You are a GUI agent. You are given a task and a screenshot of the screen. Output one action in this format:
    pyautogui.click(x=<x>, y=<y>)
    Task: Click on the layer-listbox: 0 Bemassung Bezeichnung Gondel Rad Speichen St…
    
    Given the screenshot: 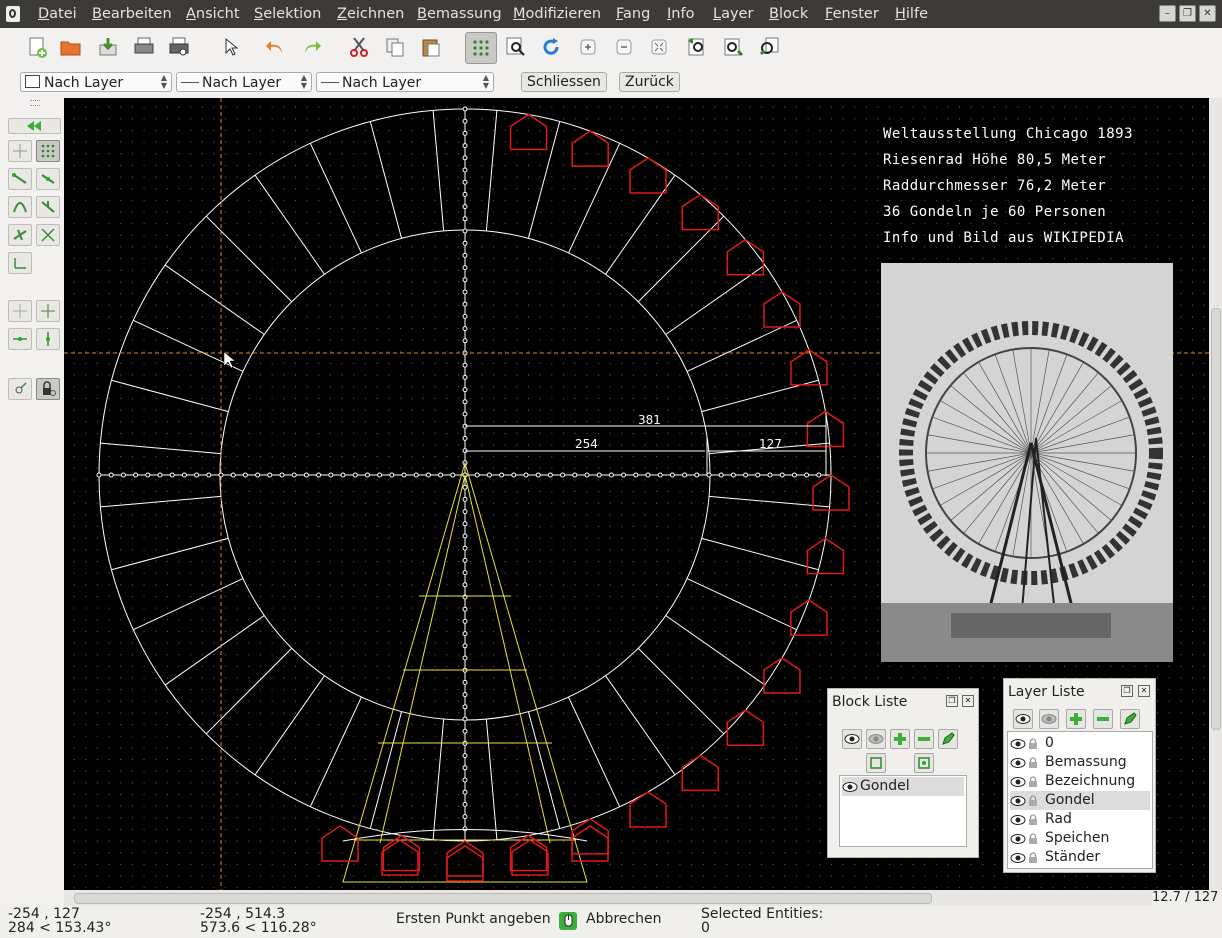 What is the action you would take?
    pyautogui.click(x=1080, y=800)
    